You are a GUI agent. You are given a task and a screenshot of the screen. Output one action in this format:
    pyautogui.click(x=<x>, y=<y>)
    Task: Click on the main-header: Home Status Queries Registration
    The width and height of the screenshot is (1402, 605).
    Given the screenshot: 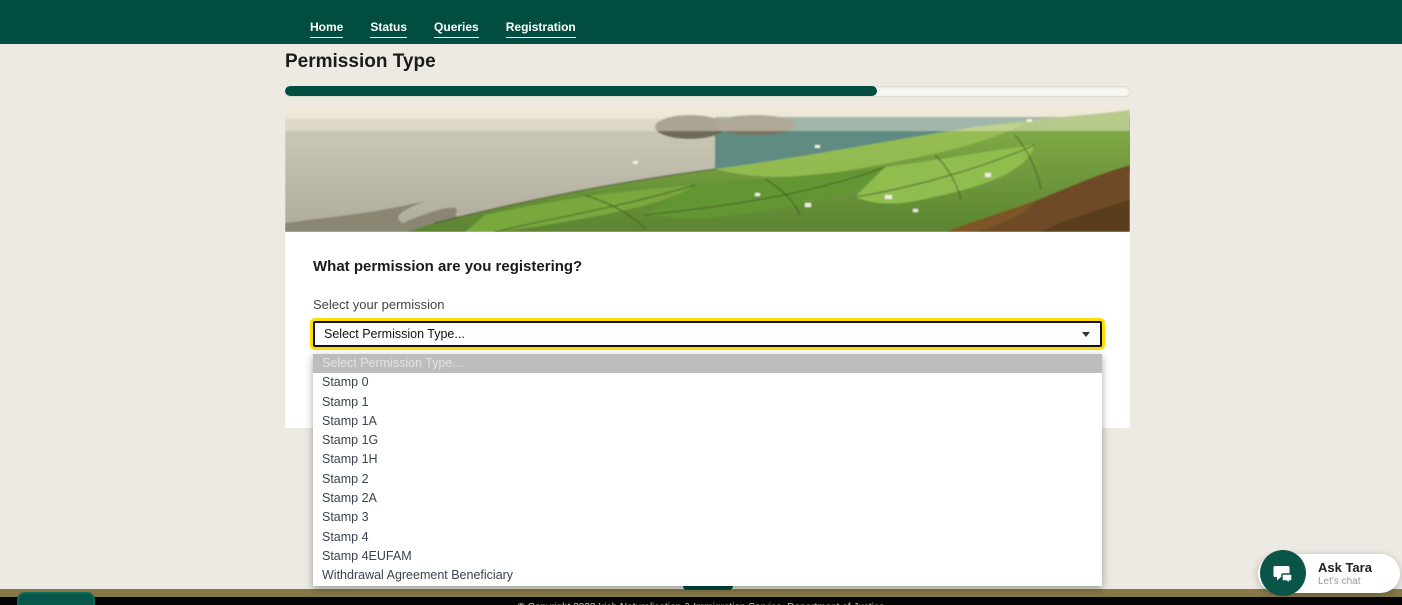 What is the action you would take?
    pyautogui.click(x=701, y=22)
    